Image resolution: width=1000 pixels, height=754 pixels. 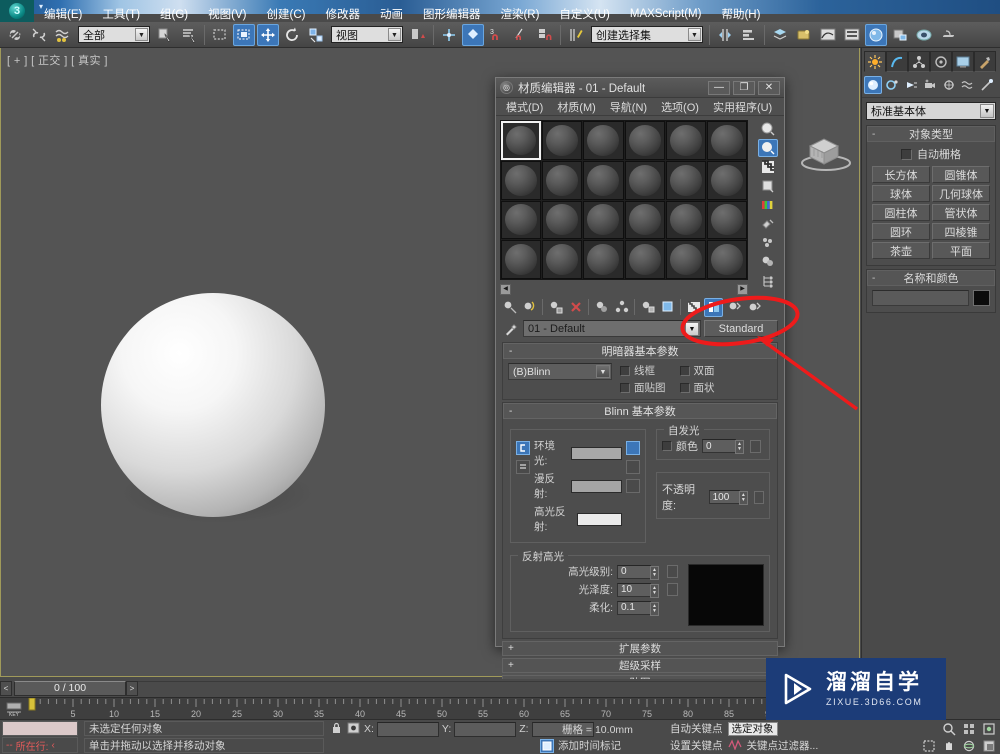 What do you see at coordinates (755, 446) in the screenshot?
I see `self-illum-map-button` at bounding box center [755, 446].